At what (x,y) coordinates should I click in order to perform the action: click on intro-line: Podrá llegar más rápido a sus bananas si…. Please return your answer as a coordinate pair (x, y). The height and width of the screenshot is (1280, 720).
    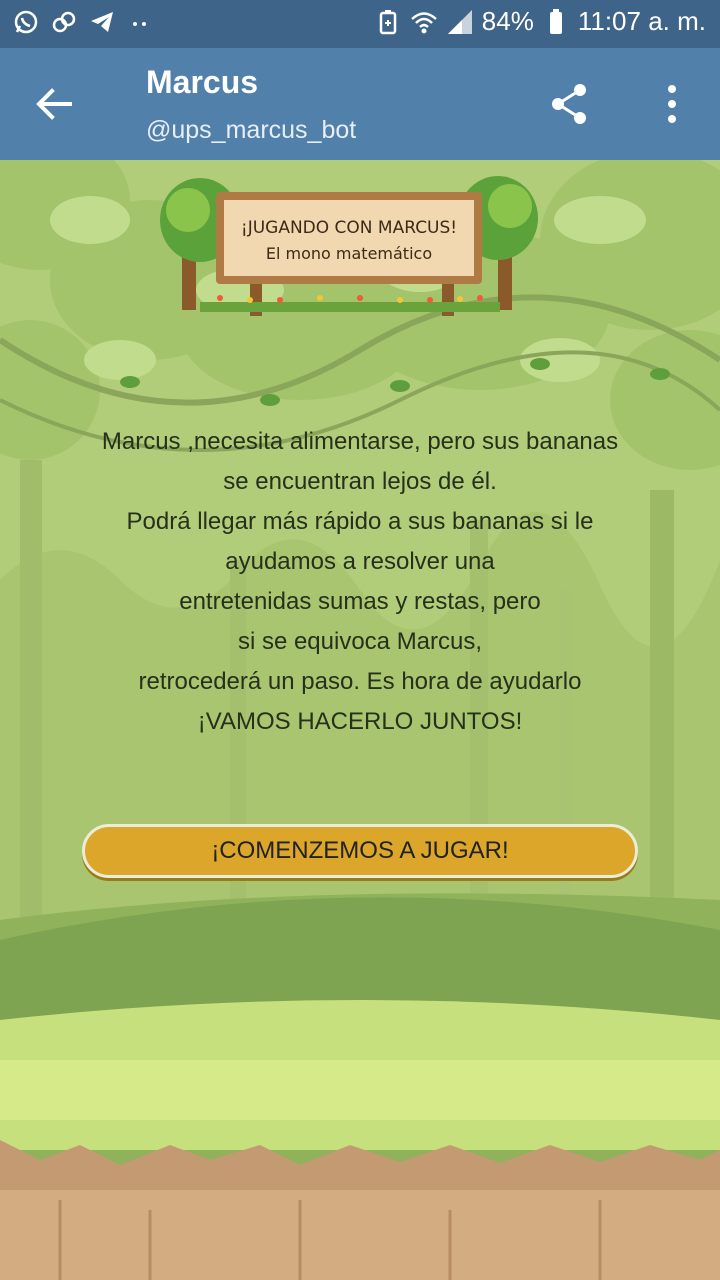
    Looking at the image, I should click on (360, 521).